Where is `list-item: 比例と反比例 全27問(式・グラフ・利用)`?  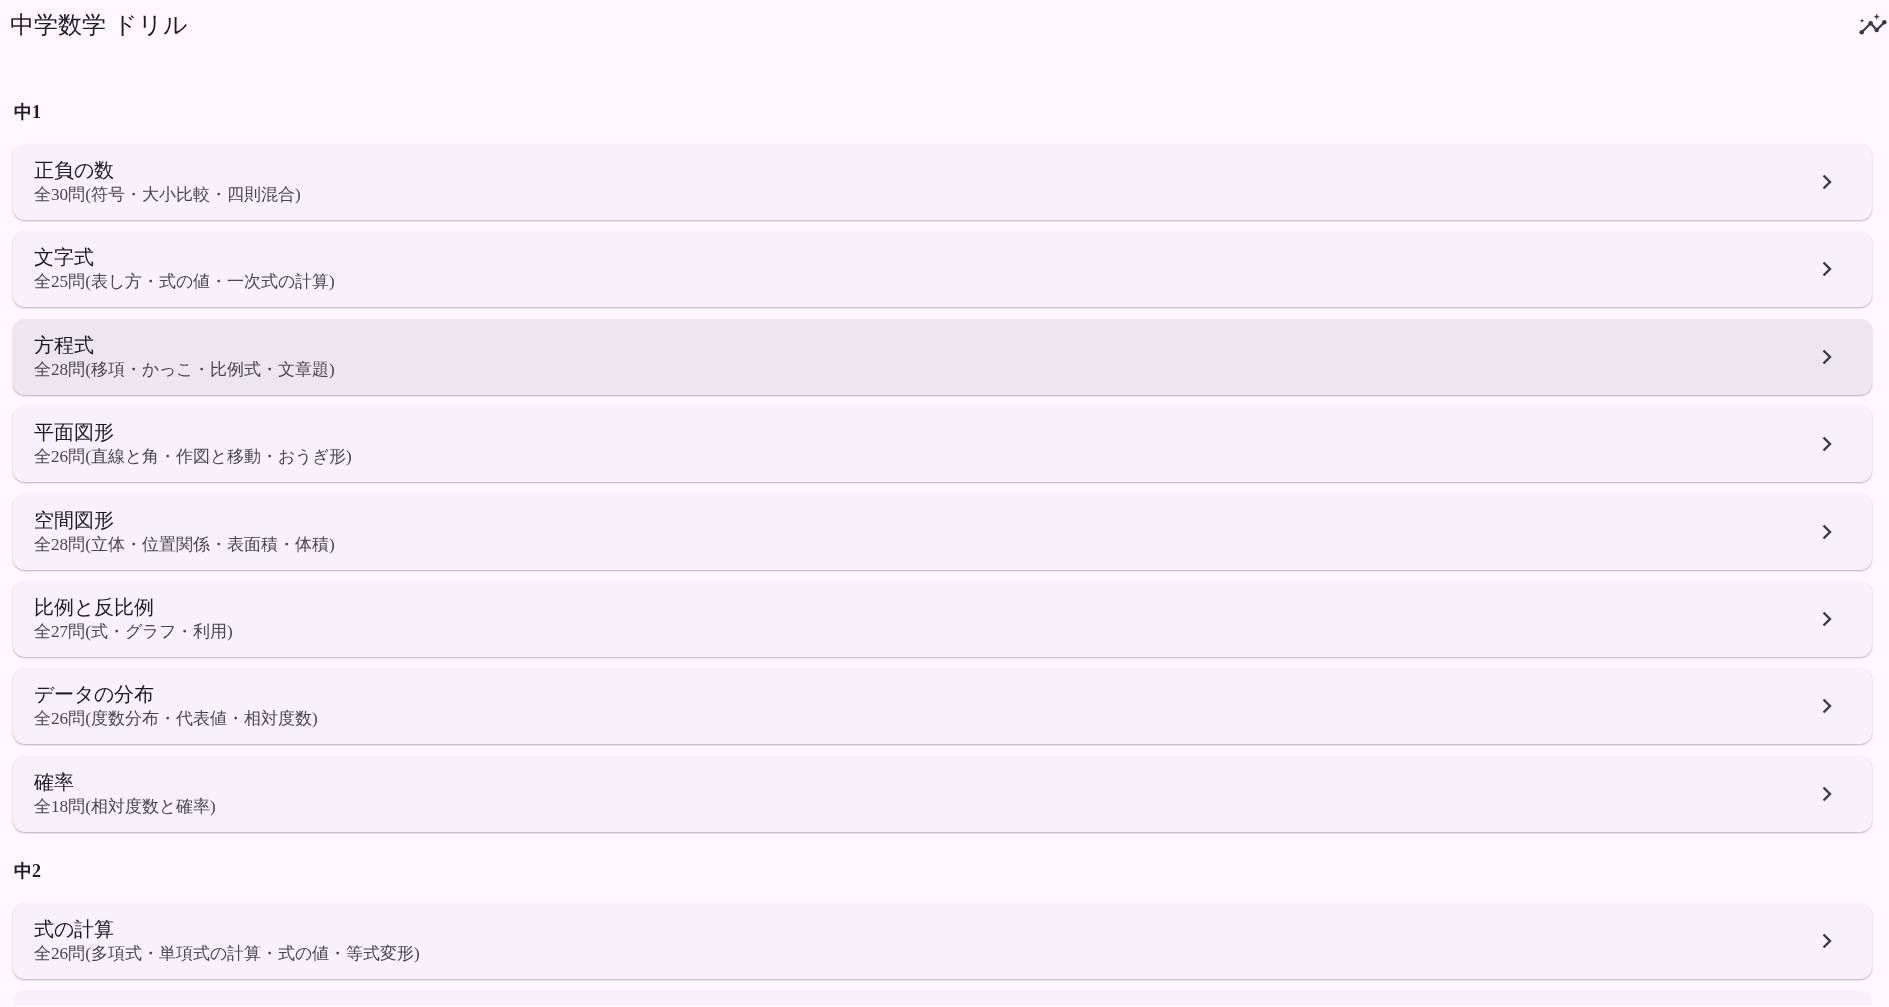
list-item: 比例と反比例 全27問(式・グラフ・利用) is located at coordinates (942, 618).